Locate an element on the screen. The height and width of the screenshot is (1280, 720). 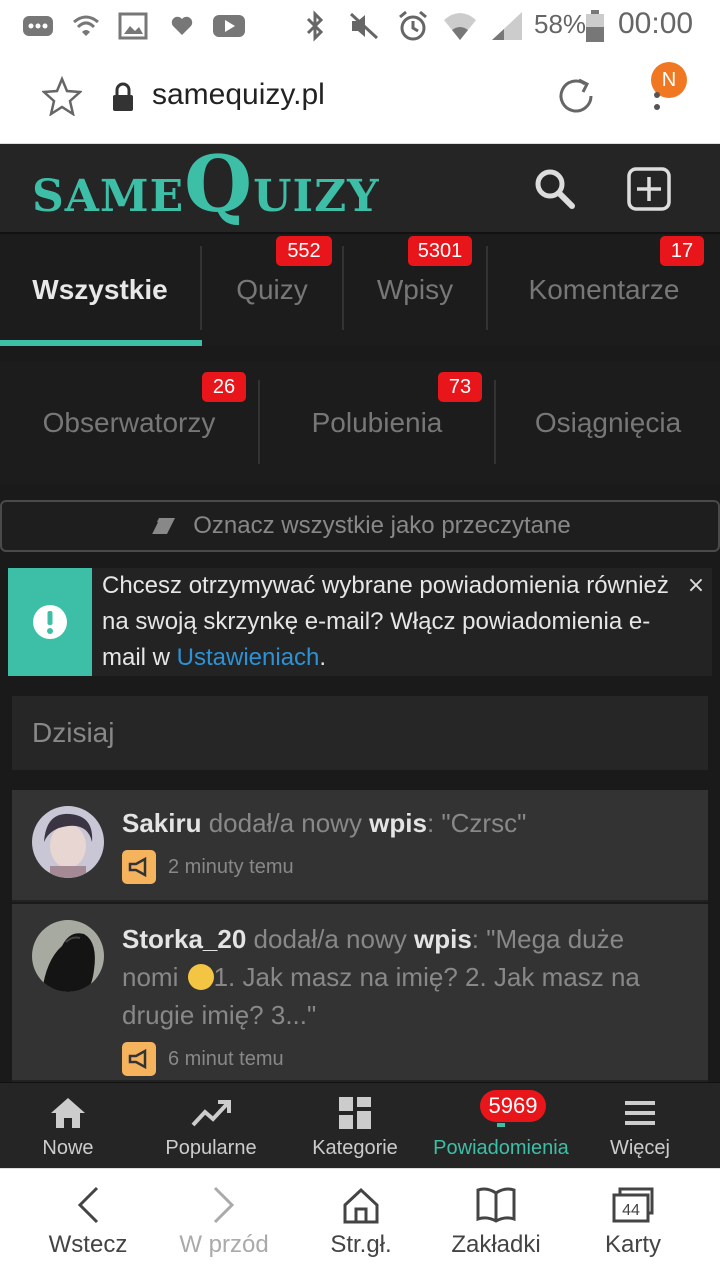
notification-meta: 6 minut temu is located at coordinates (203, 1059).